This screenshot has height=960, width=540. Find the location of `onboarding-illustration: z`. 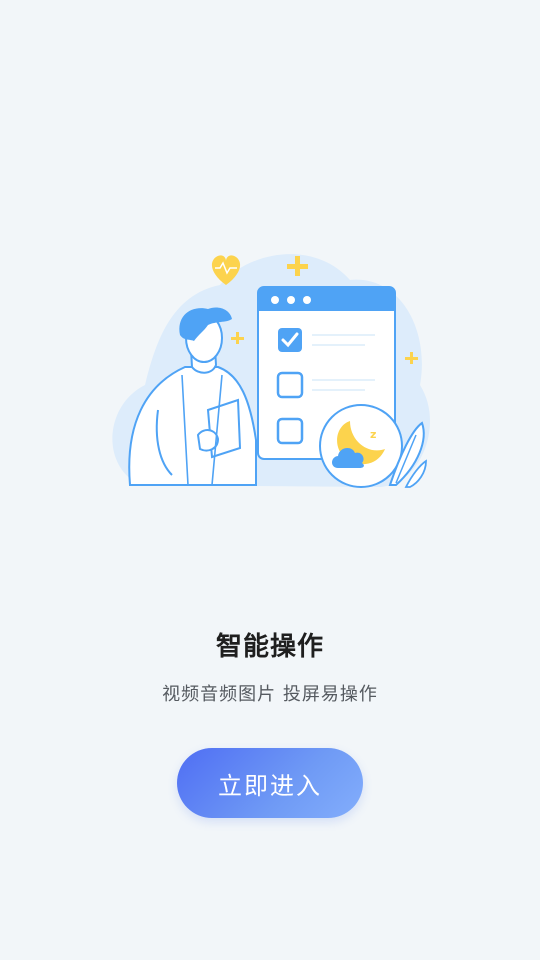

onboarding-illustration: z is located at coordinates (271, 371).